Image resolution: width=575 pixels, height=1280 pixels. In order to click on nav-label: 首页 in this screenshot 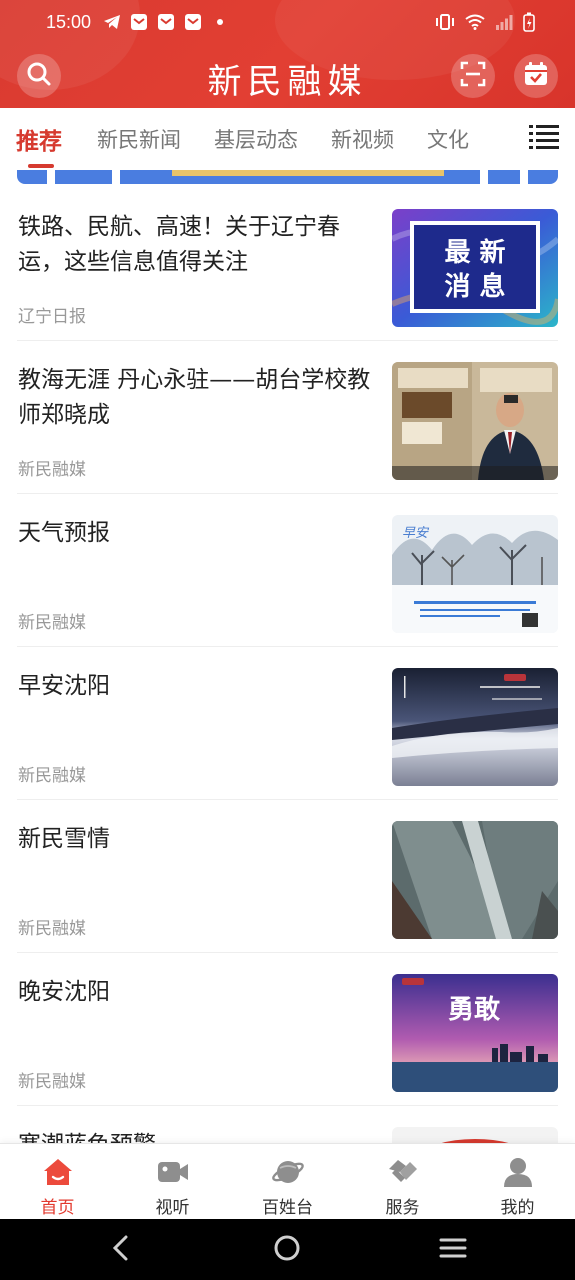, I will do `click(57, 1208)`.